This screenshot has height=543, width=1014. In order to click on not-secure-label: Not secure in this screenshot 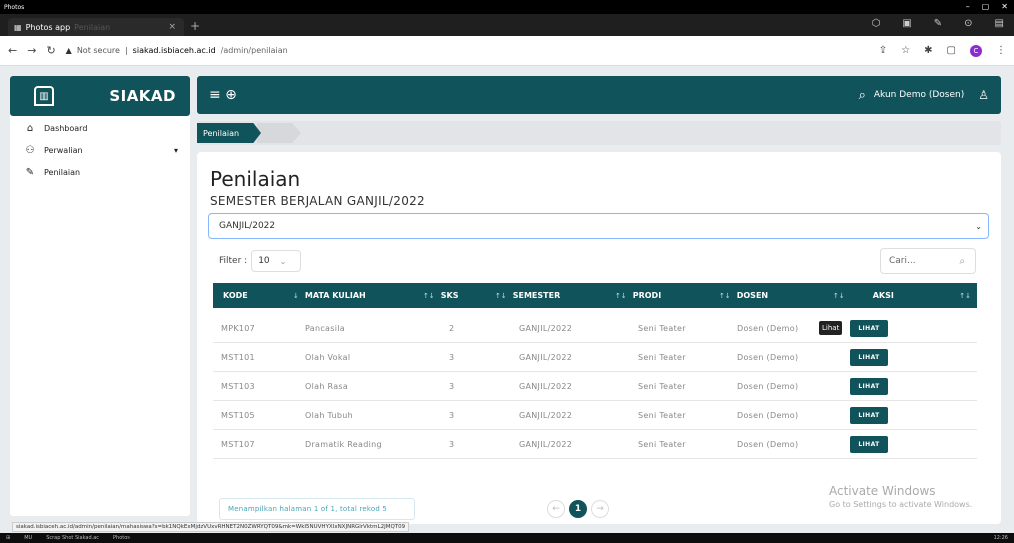, I will do `click(98, 50)`.